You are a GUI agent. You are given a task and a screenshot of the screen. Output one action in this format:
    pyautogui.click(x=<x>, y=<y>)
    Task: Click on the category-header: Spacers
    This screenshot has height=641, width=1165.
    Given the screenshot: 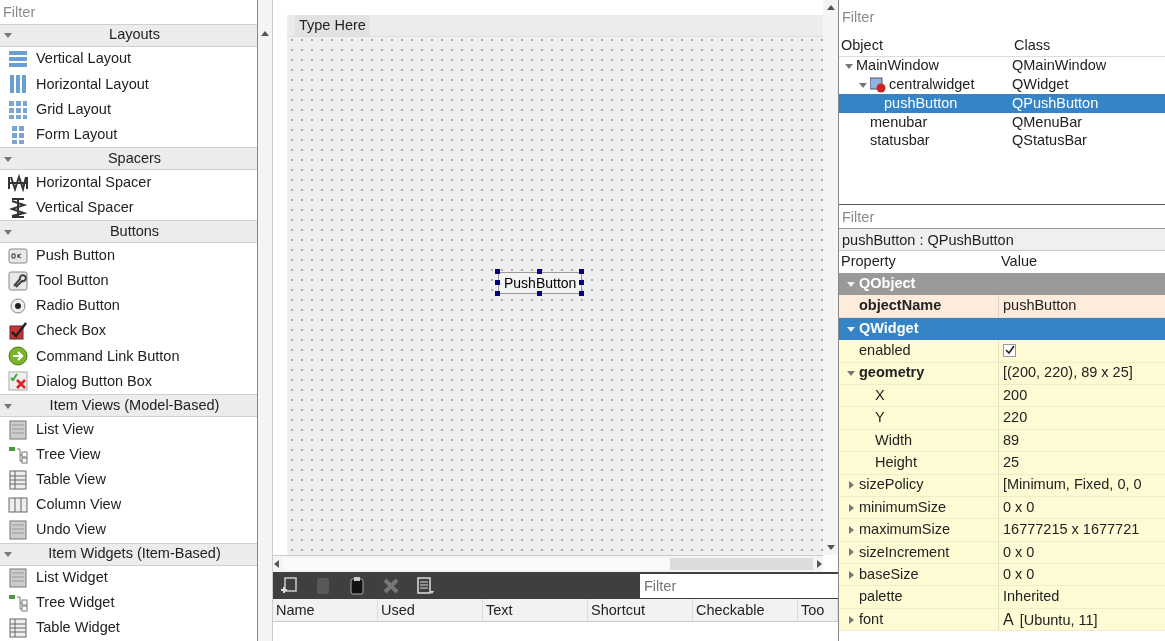 What is the action you would take?
    pyautogui.click(x=128, y=159)
    